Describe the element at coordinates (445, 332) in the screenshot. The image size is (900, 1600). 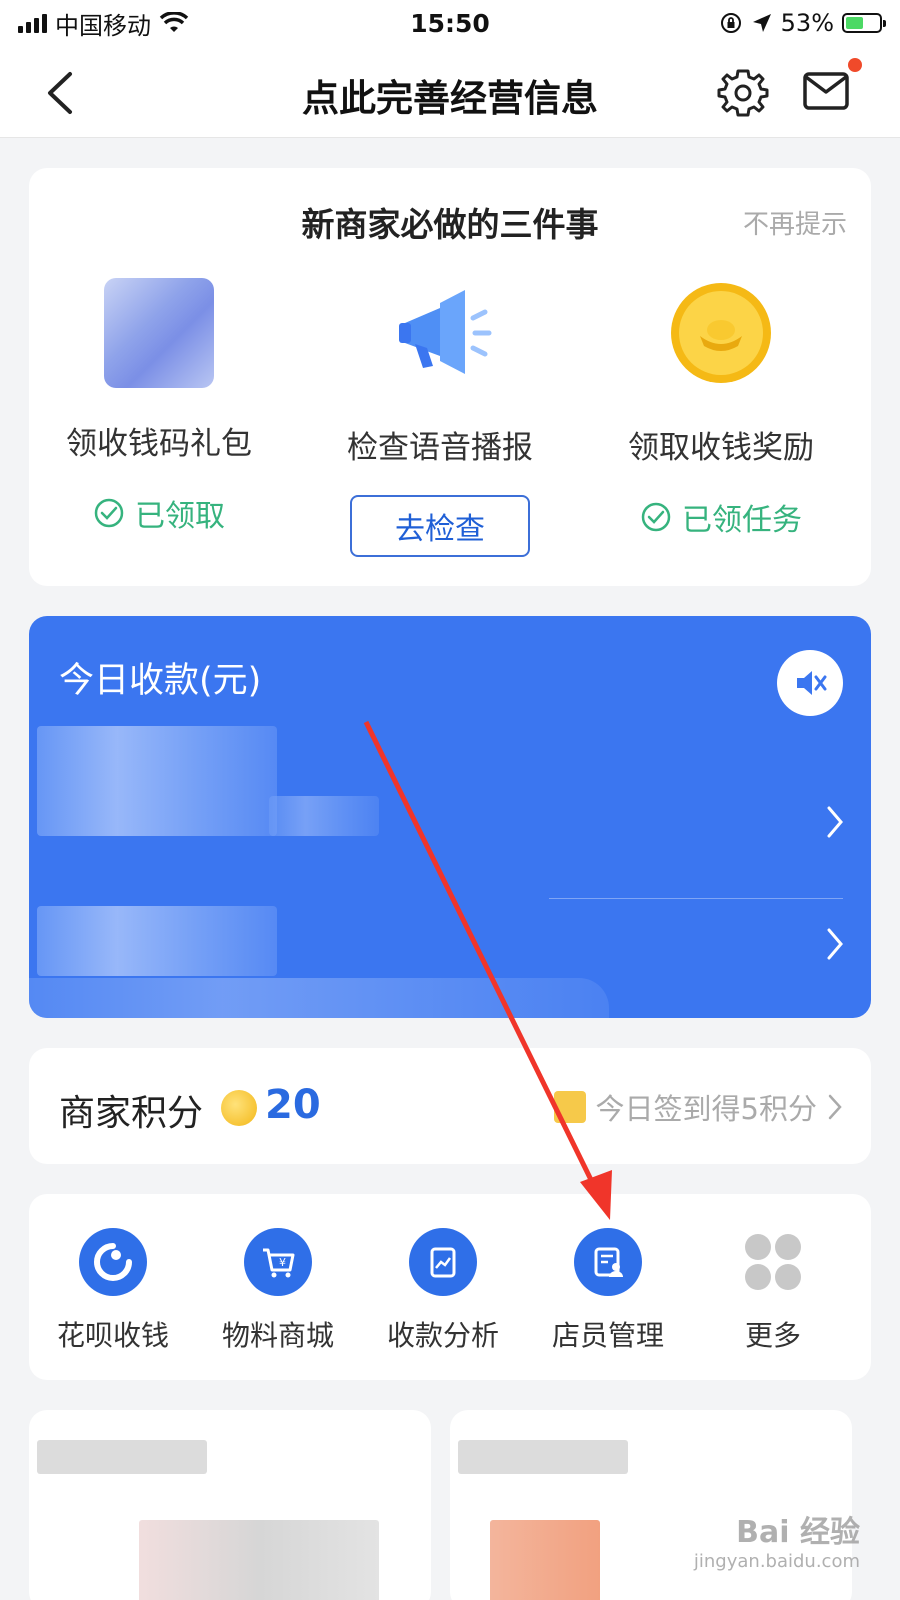
I see `megaphone-icon` at that location.